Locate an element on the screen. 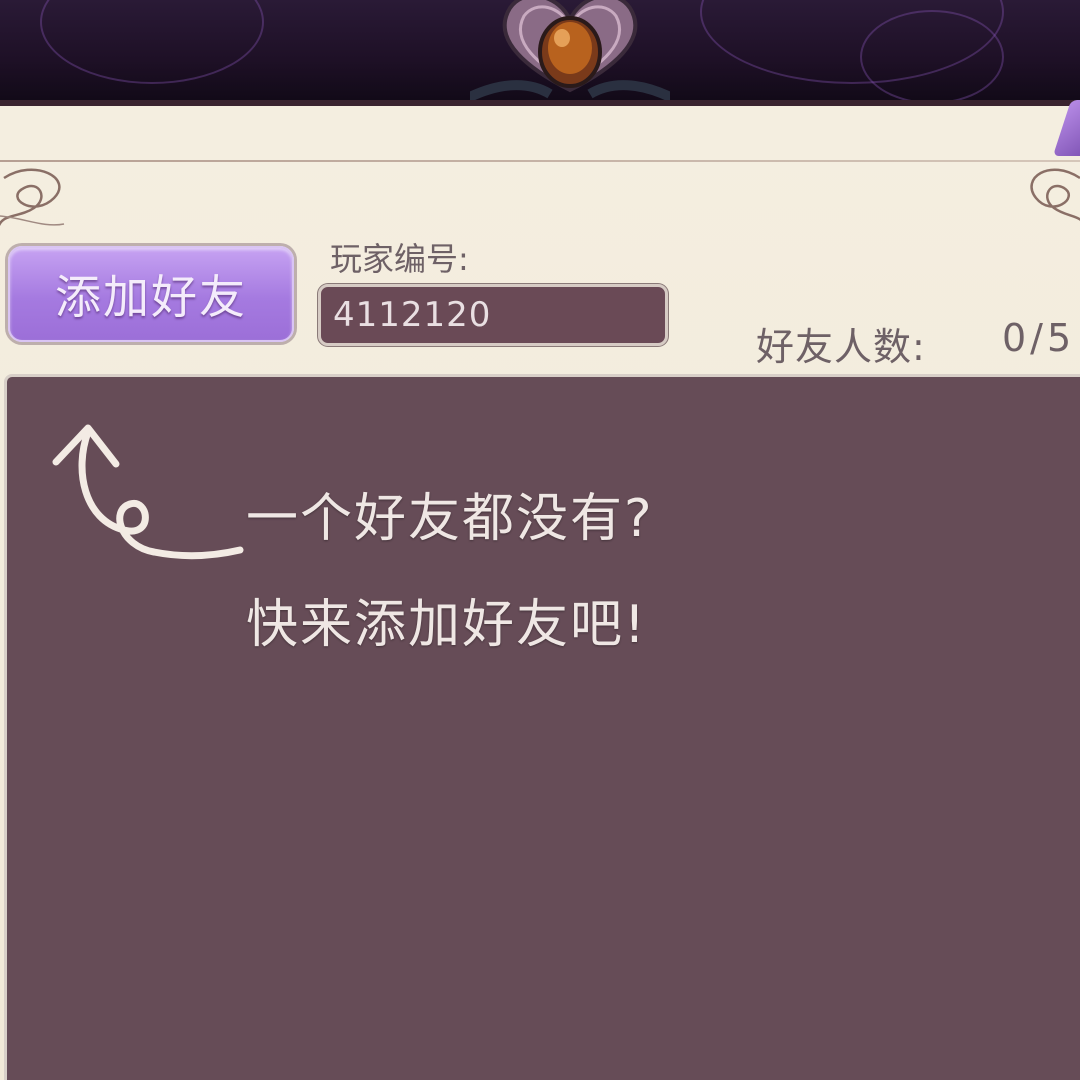 The width and height of the screenshot is (1080, 1080). friend-count-value: 0/5 is located at coordinates (1039, 338).